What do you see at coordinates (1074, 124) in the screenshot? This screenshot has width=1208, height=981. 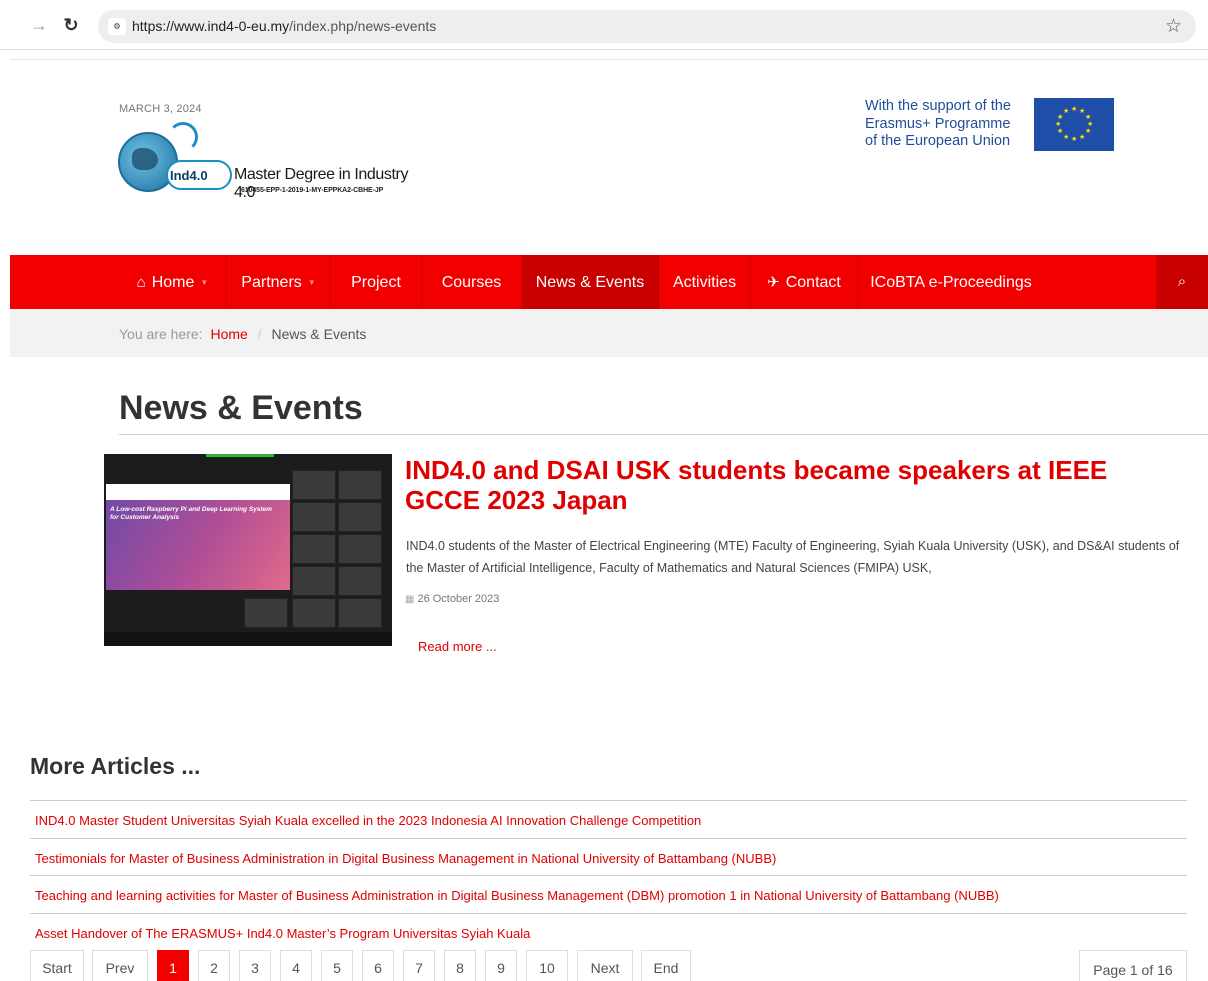 I see `eu-flag-icon: ★ ★ ★ ★ ★ ★ ★ ★ ★ ★ ★ ★` at bounding box center [1074, 124].